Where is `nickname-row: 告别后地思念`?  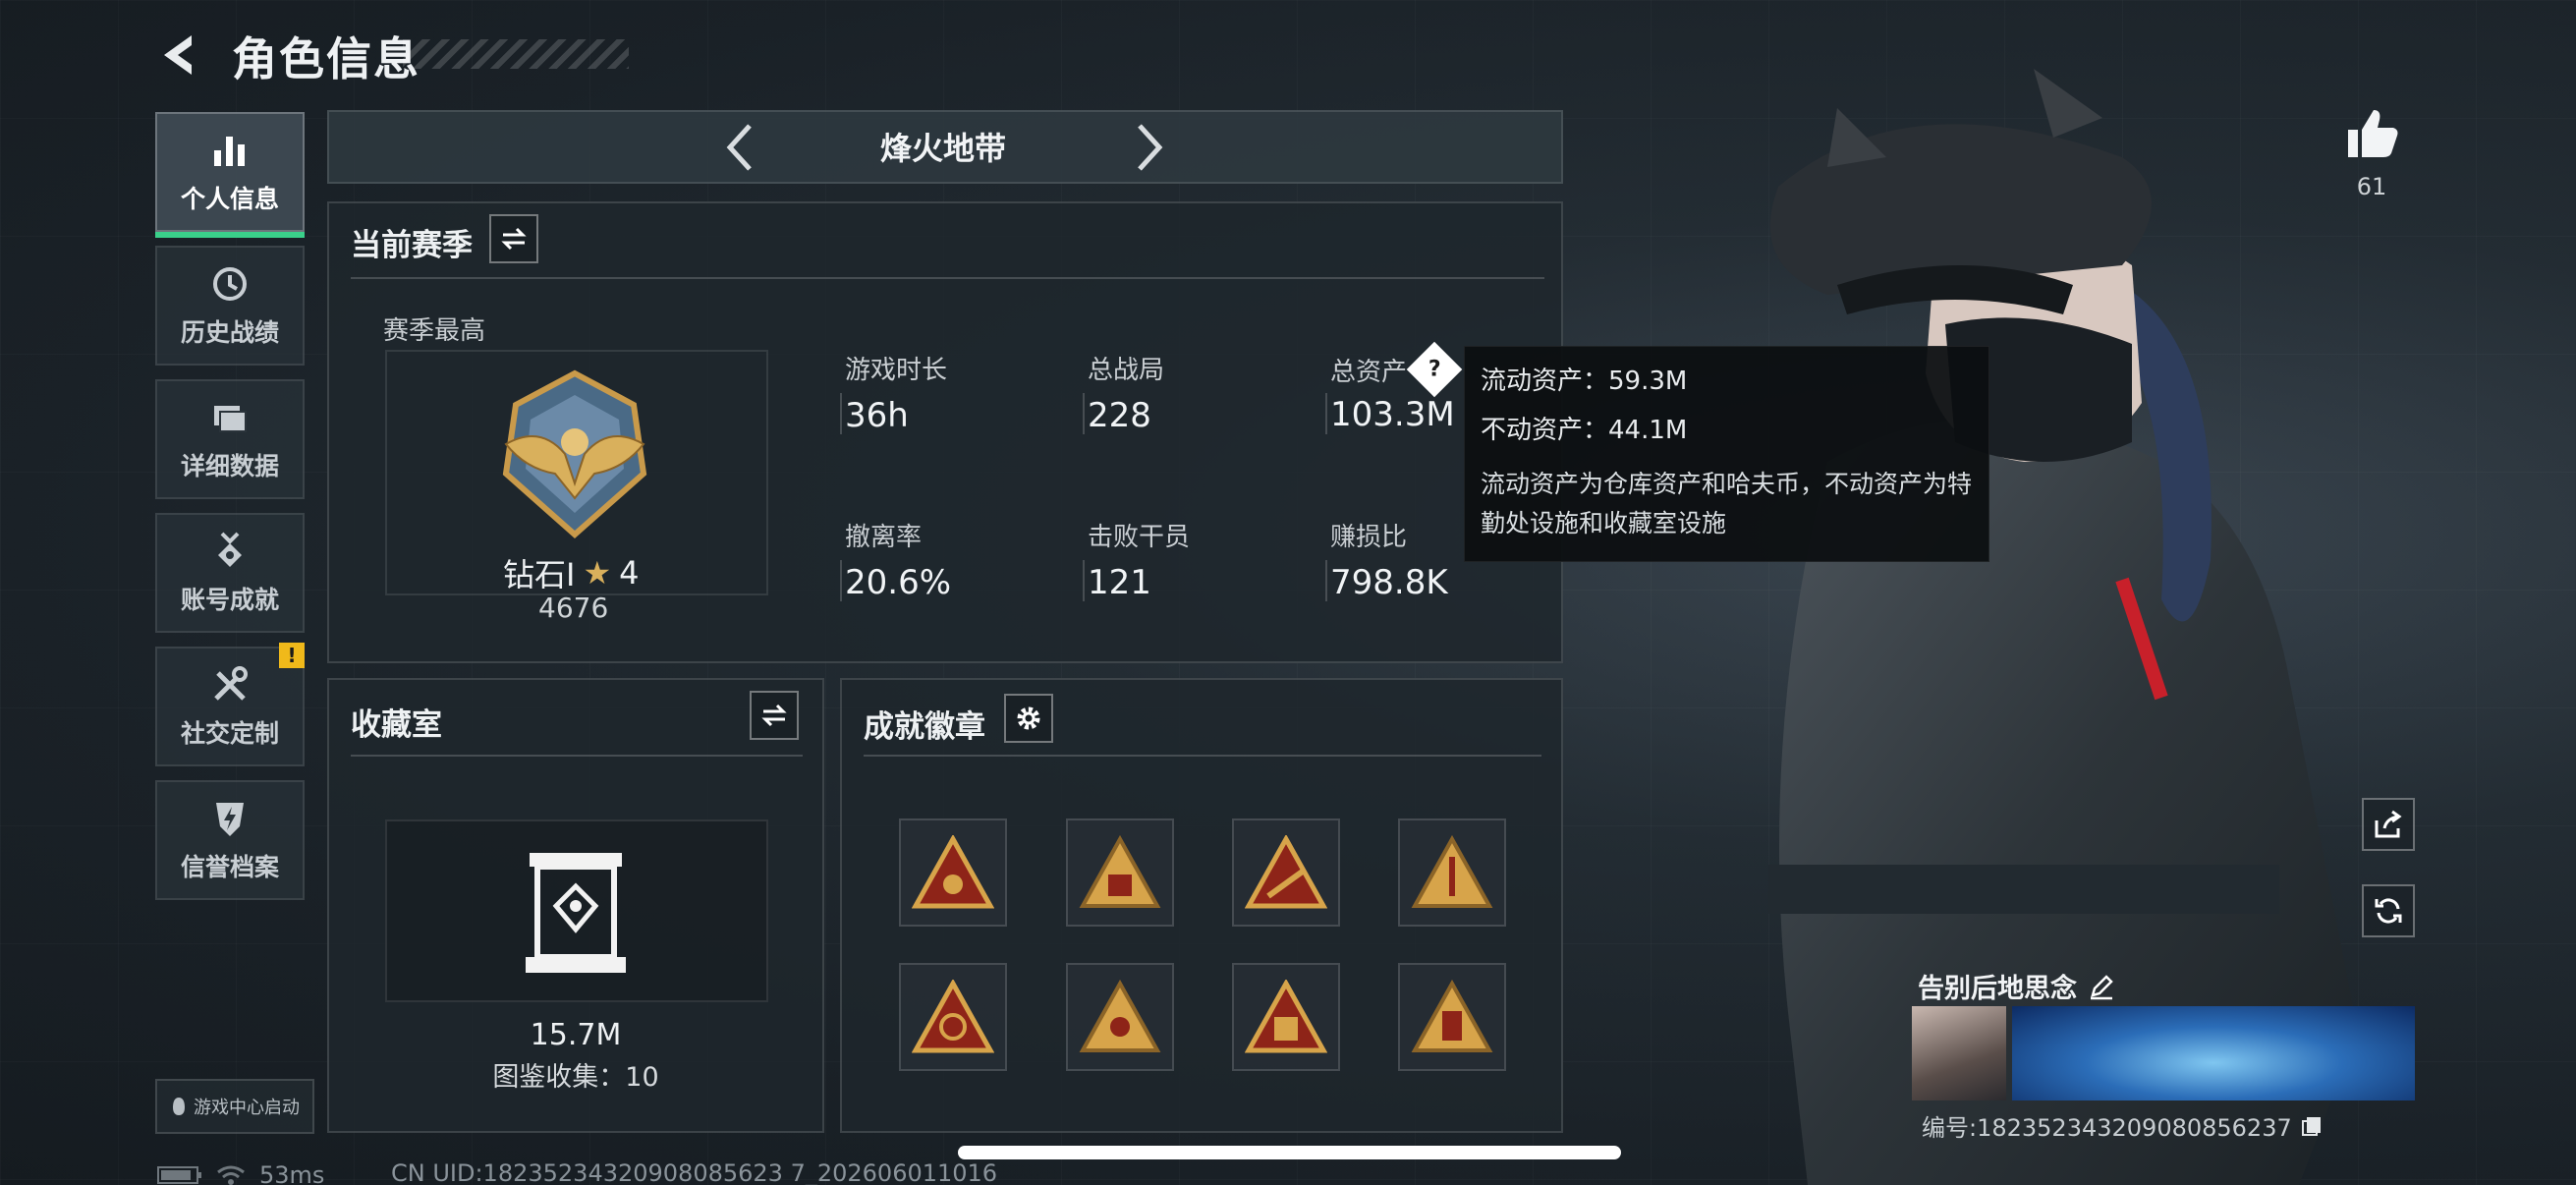 nickname-row: 告别后地思念 is located at coordinates (2017, 986).